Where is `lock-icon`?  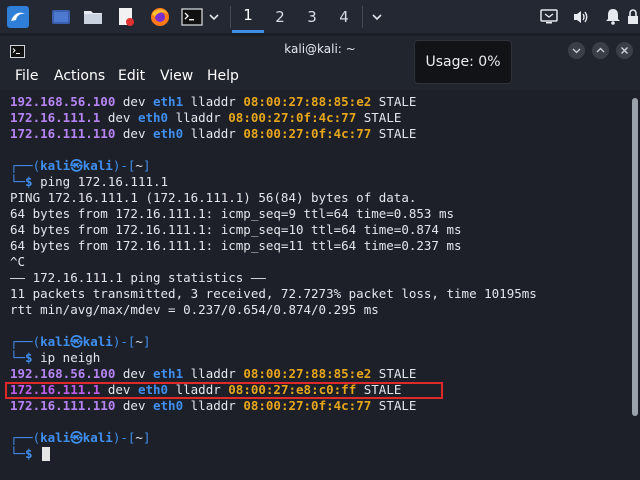
lock-icon is located at coordinates (633, 16).